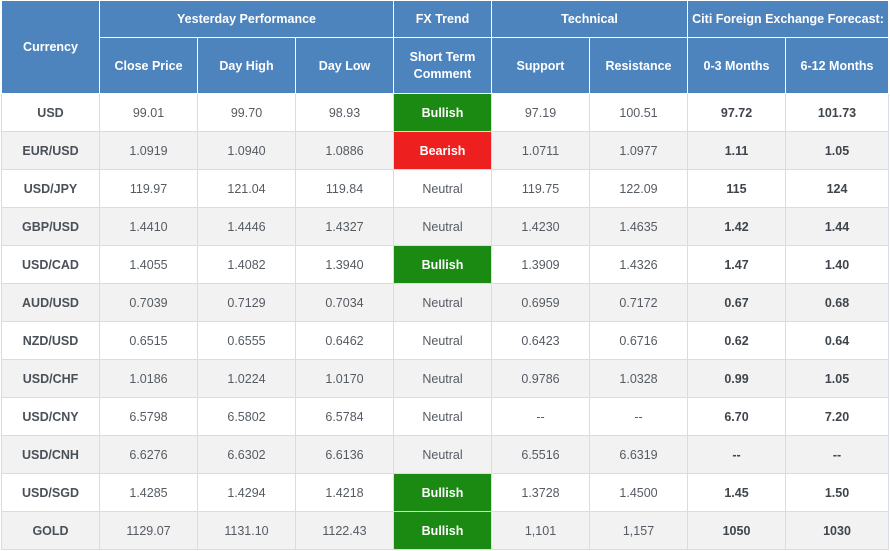 The width and height of the screenshot is (890, 551). I want to click on cell-currency: GOLD, so click(50, 530).